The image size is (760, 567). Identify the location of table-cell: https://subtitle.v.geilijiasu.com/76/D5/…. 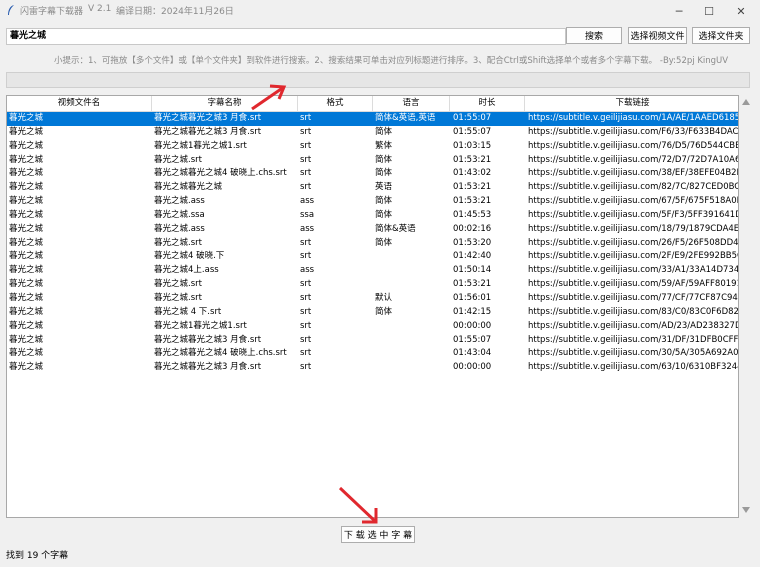
(633, 145).